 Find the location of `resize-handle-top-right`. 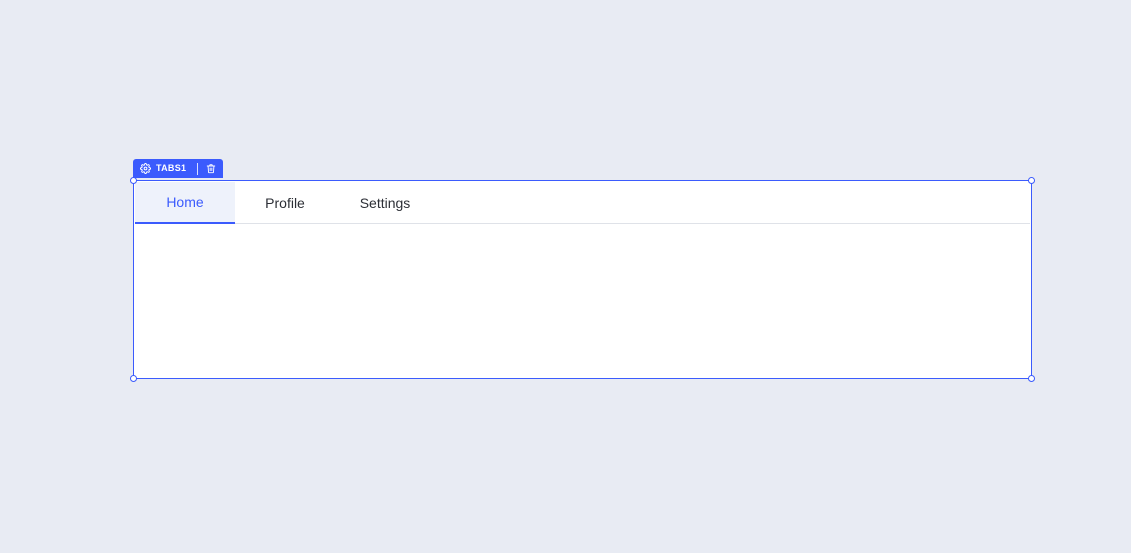

resize-handle-top-right is located at coordinates (1031, 180).